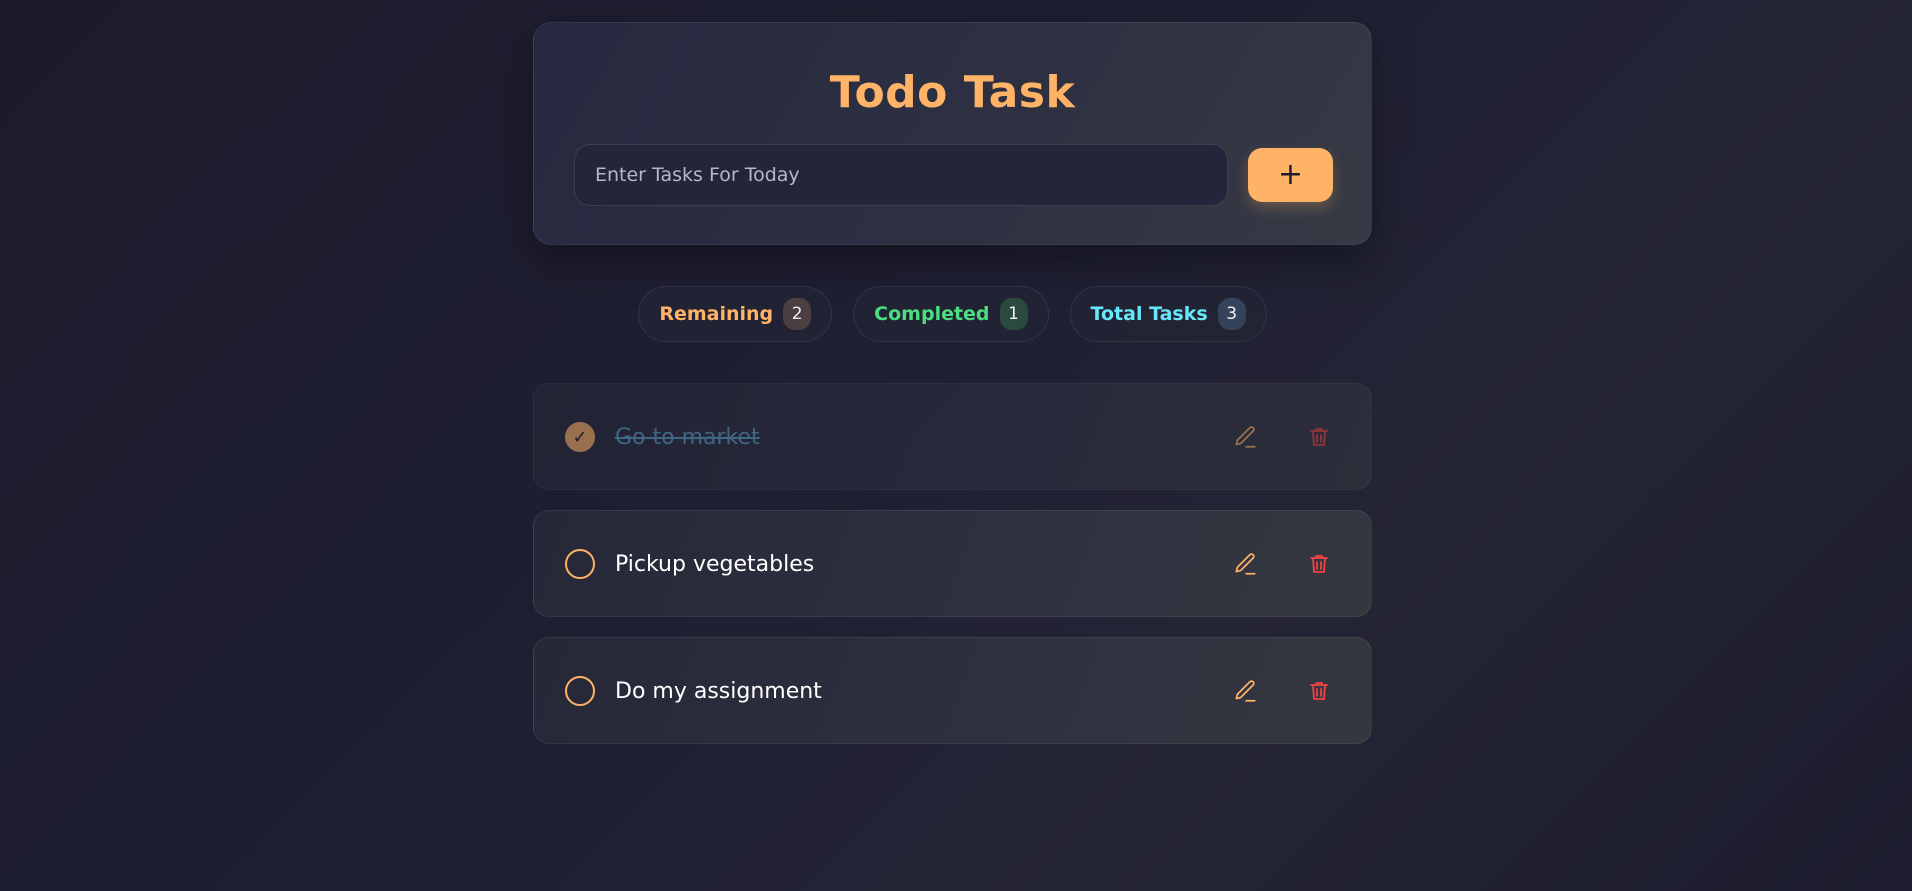 The image size is (1912, 891). Describe the element at coordinates (715, 564) in the screenshot. I see `task-label: Pickup vegetables` at that location.